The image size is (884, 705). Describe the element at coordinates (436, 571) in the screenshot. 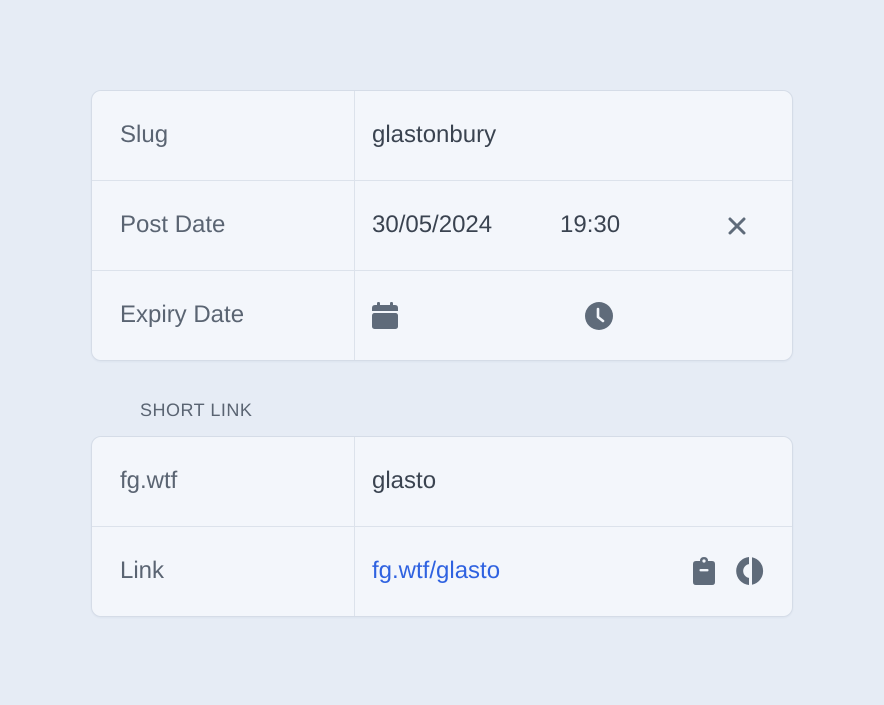

I see `short-link: fg.wtf/glasto` at that location.